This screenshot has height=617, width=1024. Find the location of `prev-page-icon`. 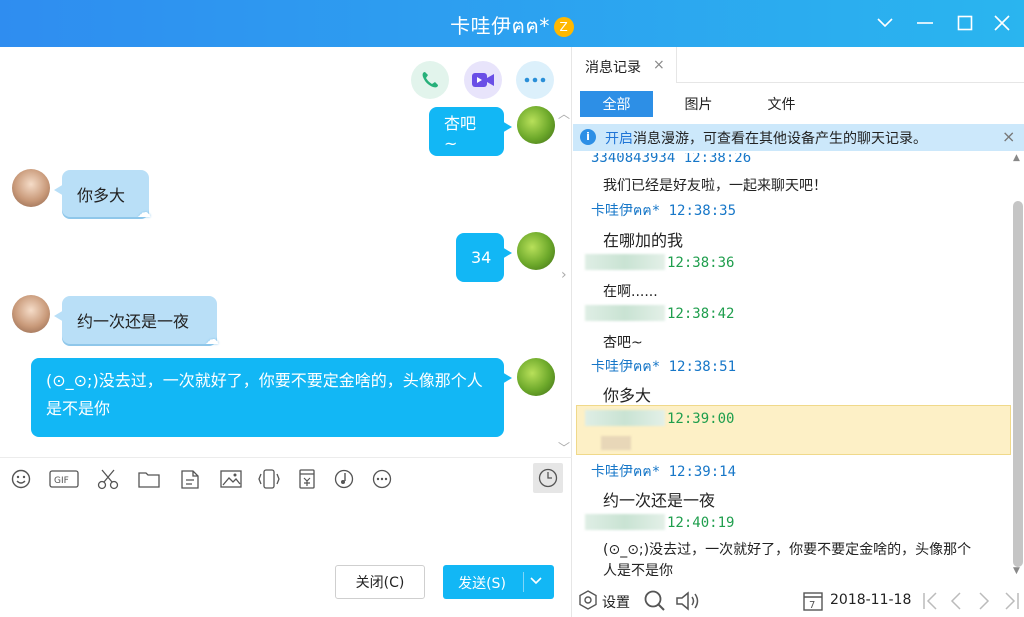

prev-page-icon is located at coordinates (956, 603).